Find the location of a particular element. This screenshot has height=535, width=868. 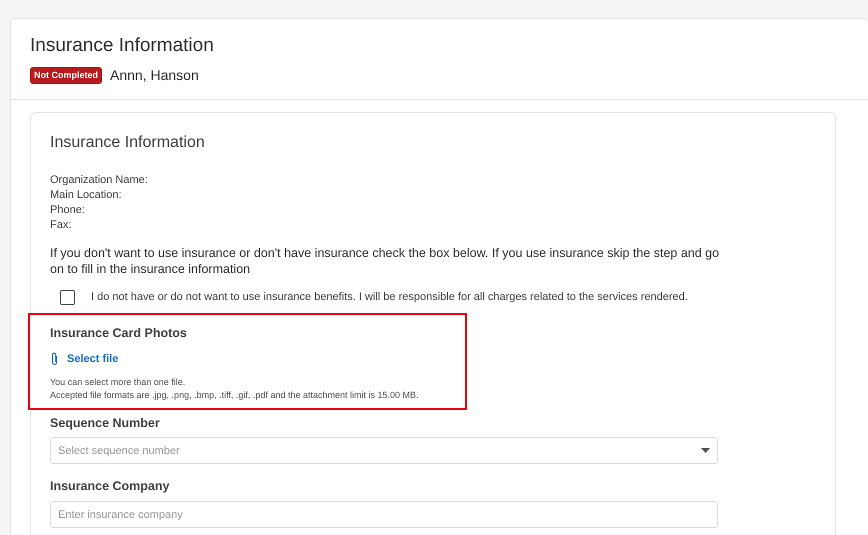

status-badge: Not Completed is located at coordinates (66, 75).